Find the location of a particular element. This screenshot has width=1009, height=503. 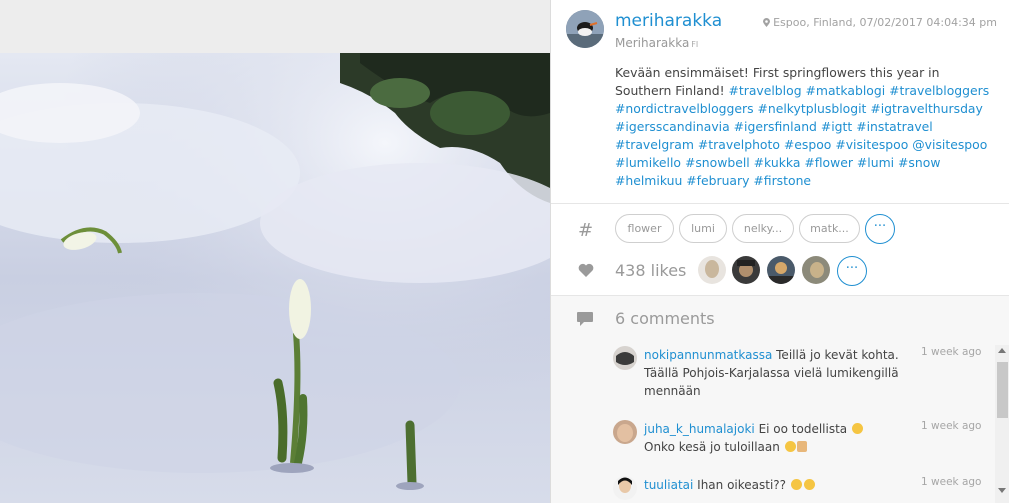

comment-text: Ei oo todellista is located at coordinates (802, 429).